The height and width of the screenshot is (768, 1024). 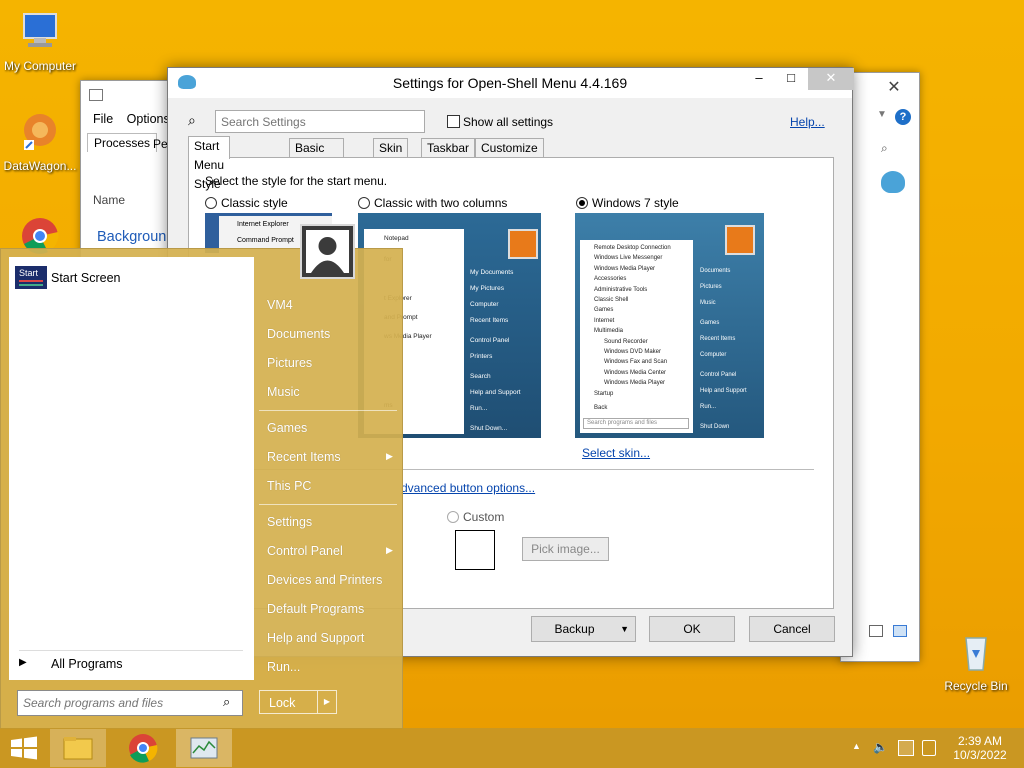 I want to click on start-item-recent-items: Recent Items, so click(x=304, y=457).